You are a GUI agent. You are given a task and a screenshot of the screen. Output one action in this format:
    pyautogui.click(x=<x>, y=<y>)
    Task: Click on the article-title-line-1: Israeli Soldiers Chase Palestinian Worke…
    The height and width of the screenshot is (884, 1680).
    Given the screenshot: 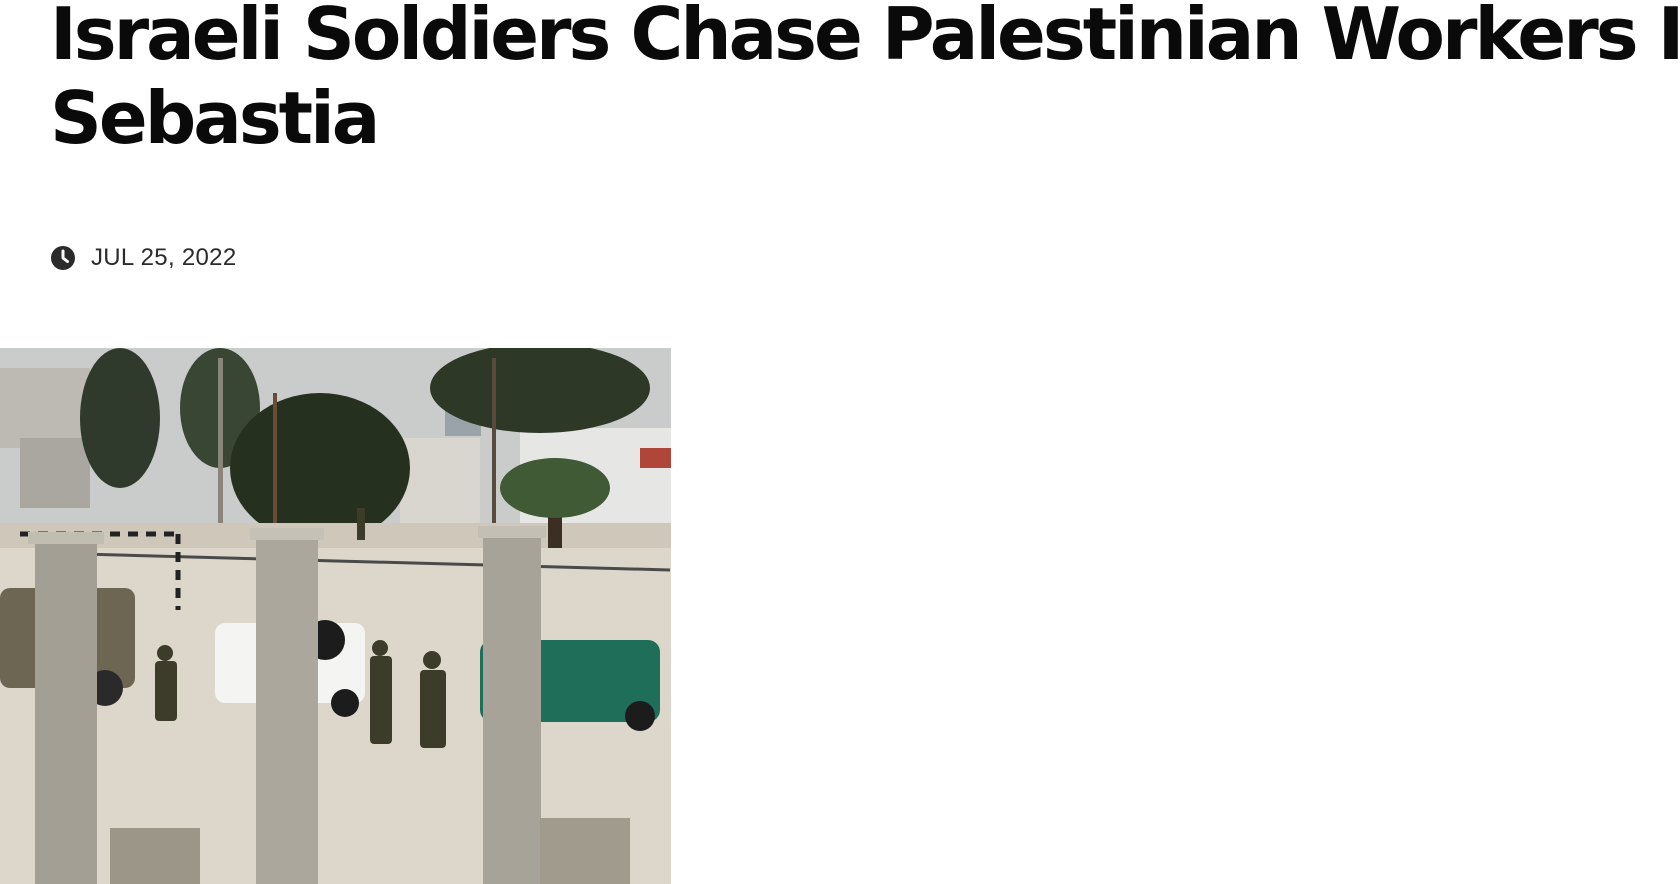 What is the action you would take?
    pyautogui.click(x=865, y=38)
    